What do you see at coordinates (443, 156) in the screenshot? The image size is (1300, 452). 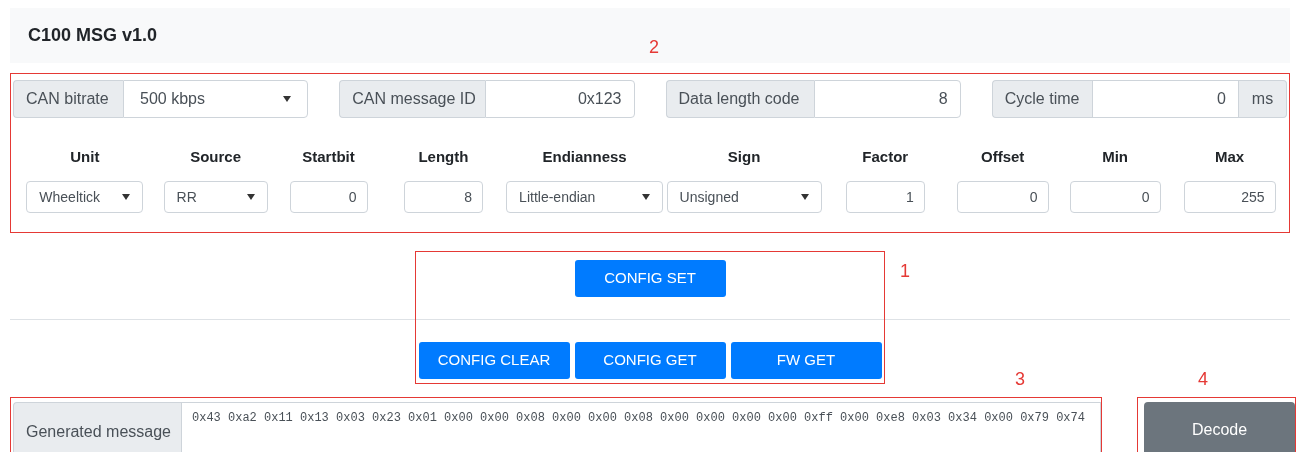 I see `column-header: Length` at bounding box center [443, 156].